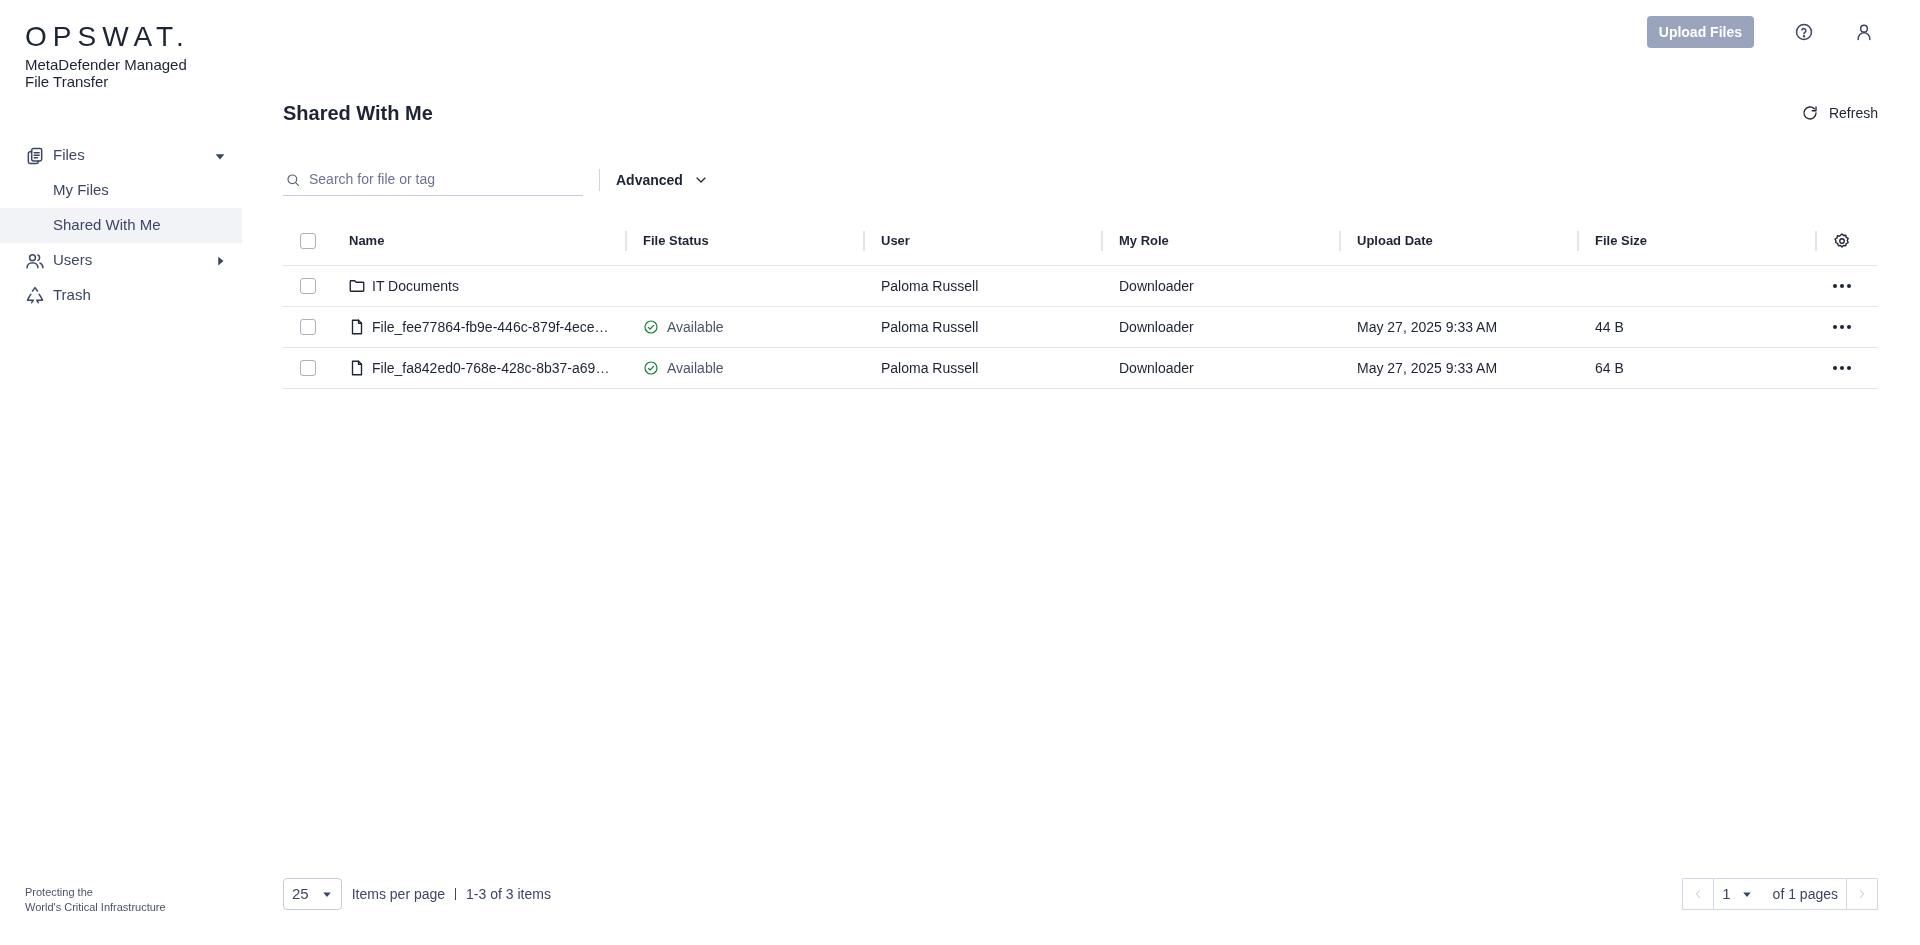  What do you see at coordinates (35, 155) in the screenshot?
I see `files-icon` at bounding box center [35, 155].